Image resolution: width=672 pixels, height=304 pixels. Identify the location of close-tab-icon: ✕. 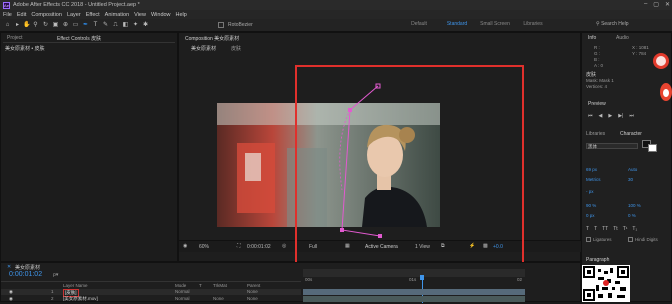
(9, 267).